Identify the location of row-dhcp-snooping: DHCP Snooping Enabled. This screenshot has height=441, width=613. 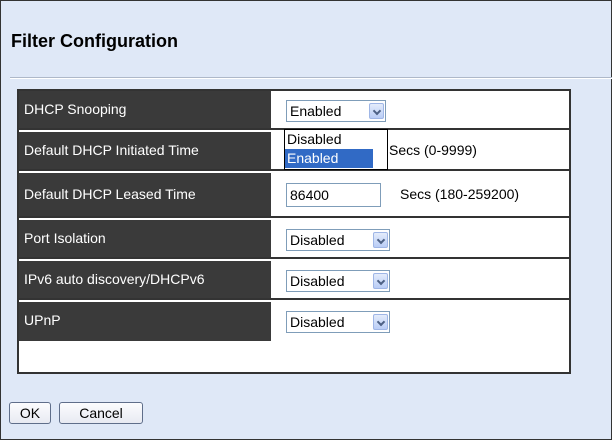
(294, 110).